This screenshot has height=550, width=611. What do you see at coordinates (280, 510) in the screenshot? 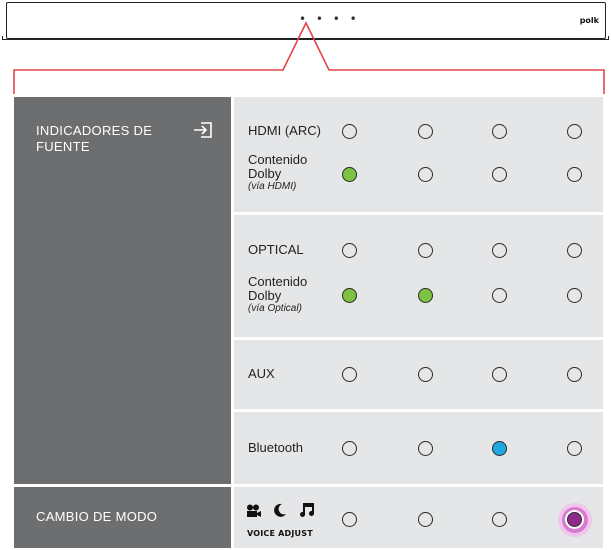
I see `moon-icon` at bounding box center [280, 510].